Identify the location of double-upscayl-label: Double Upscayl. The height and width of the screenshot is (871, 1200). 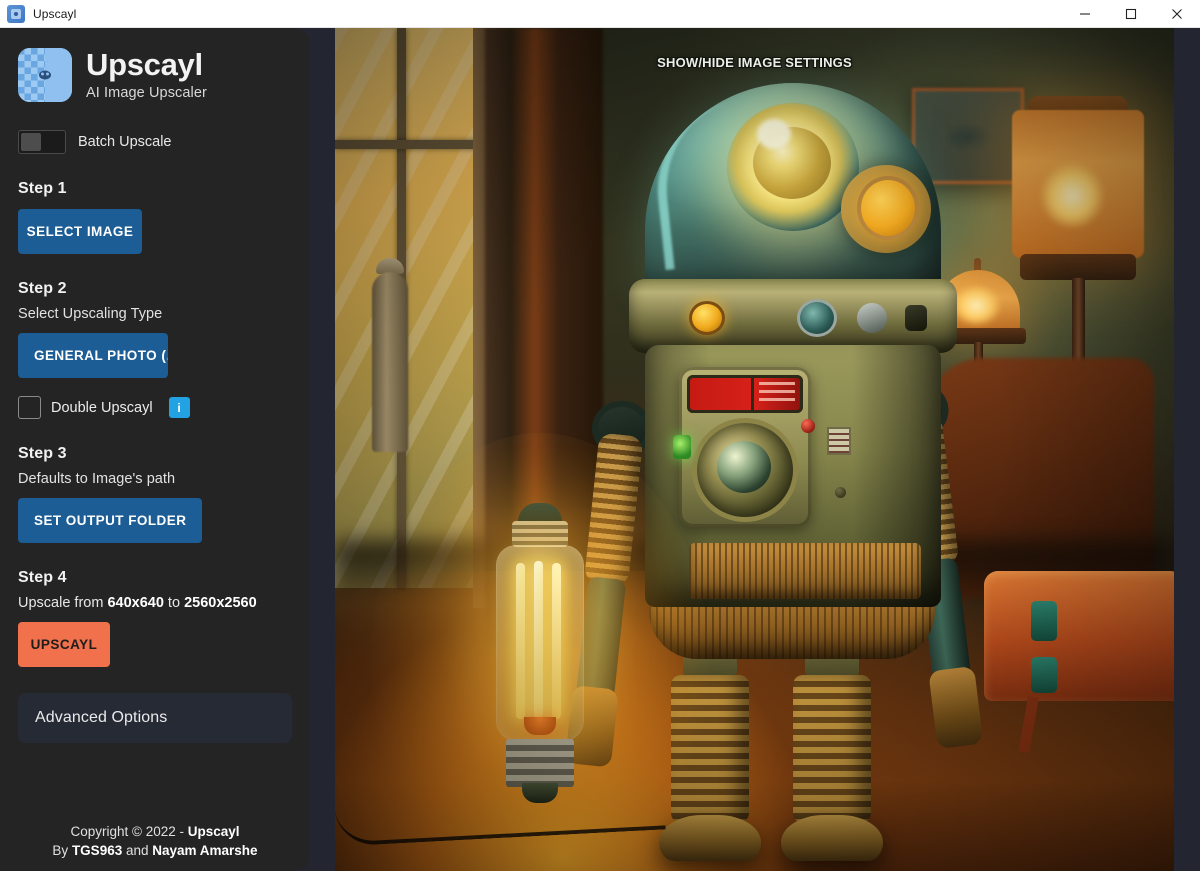
(102, 407).